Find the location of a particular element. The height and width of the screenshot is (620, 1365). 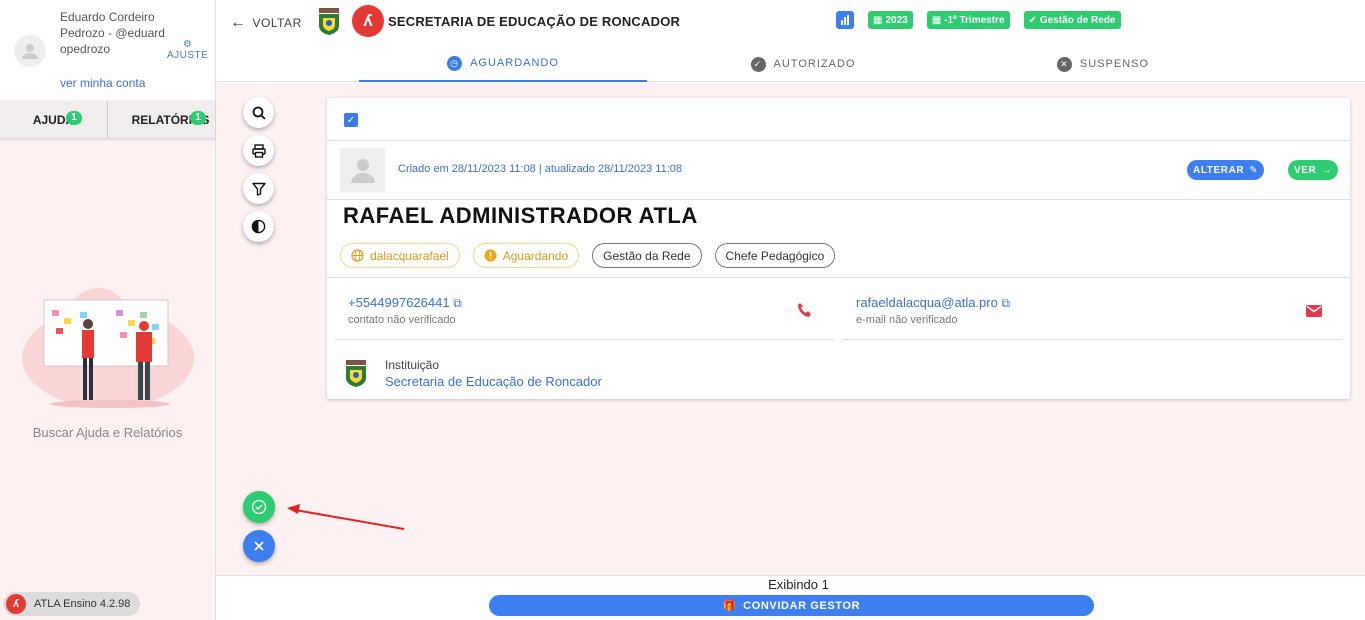

tab-suspenso: ✕ SUSPENSO is located at coordinates (1103, 64).